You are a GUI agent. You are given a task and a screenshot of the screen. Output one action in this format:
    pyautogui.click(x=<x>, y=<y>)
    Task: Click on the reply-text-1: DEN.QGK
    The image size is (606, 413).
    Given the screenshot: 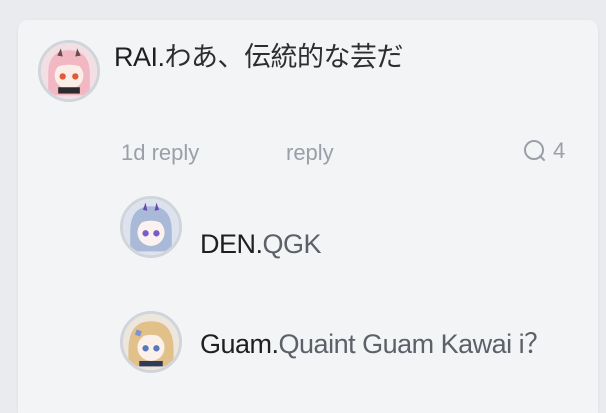 What is the action you would take?
    pyautogui.click(x=261, y=244)
    